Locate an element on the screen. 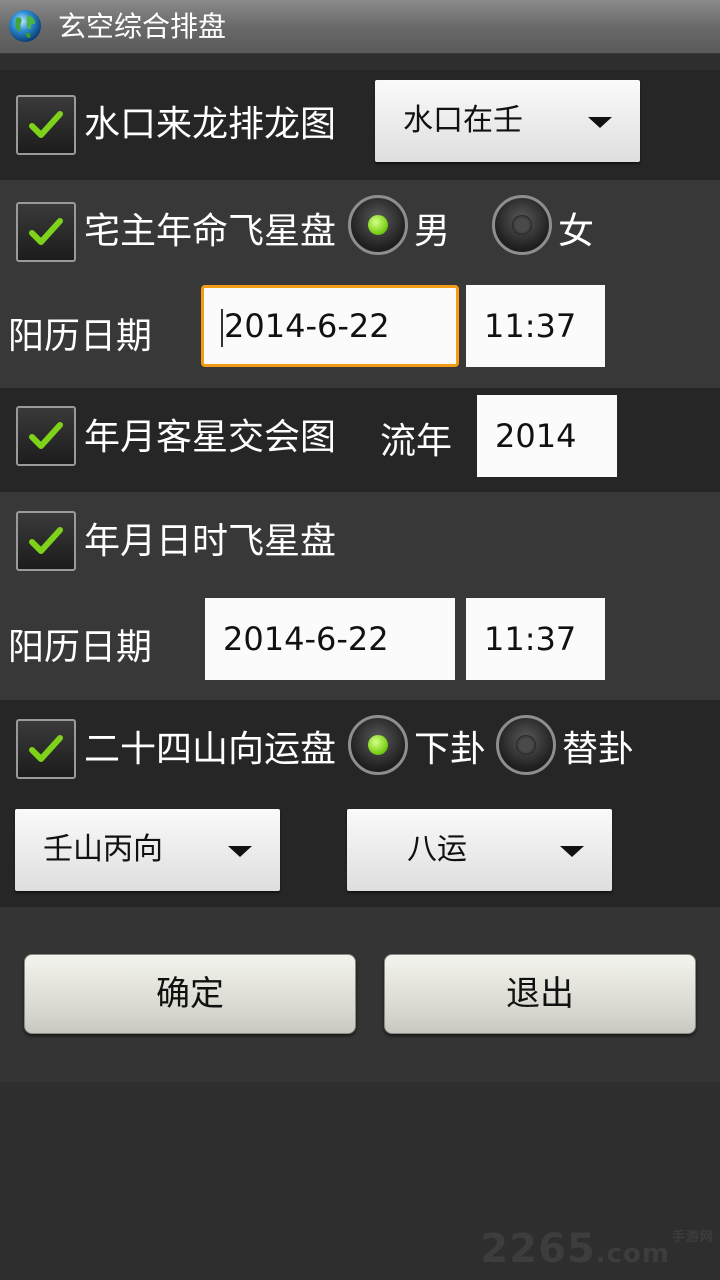 The width and height of the screenshot is (720, 1280). xiagua-radio is located at coordinates (378, 745).